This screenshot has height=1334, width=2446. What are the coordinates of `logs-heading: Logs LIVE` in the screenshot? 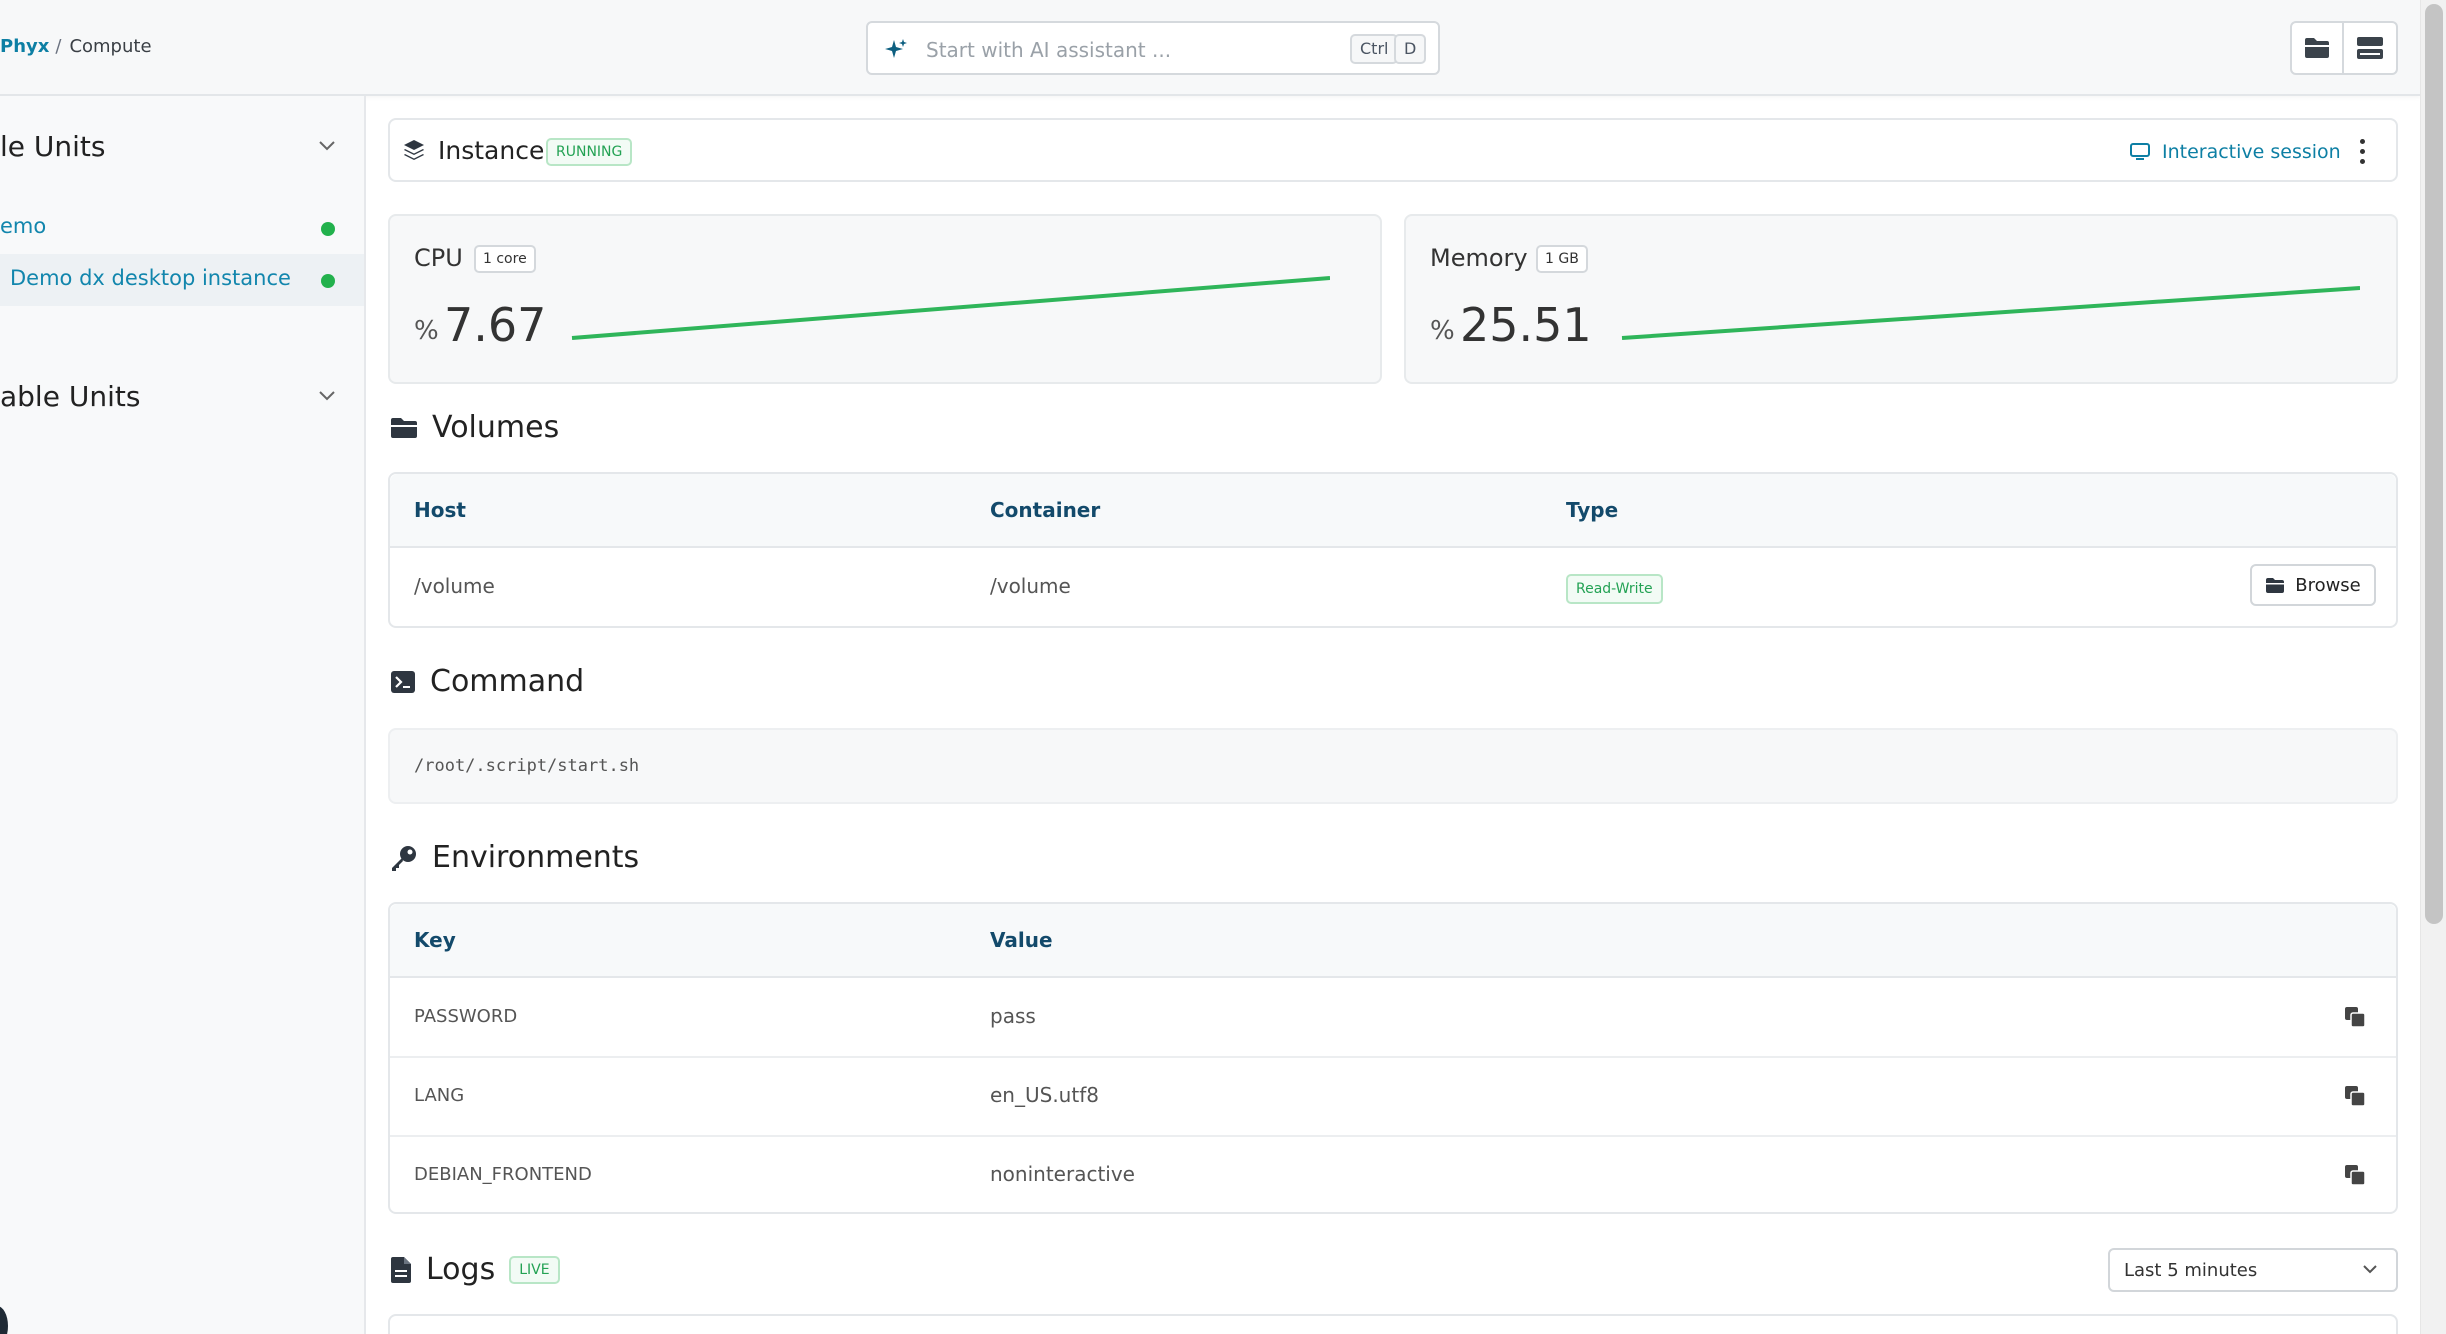 It's located at (475, 1269).